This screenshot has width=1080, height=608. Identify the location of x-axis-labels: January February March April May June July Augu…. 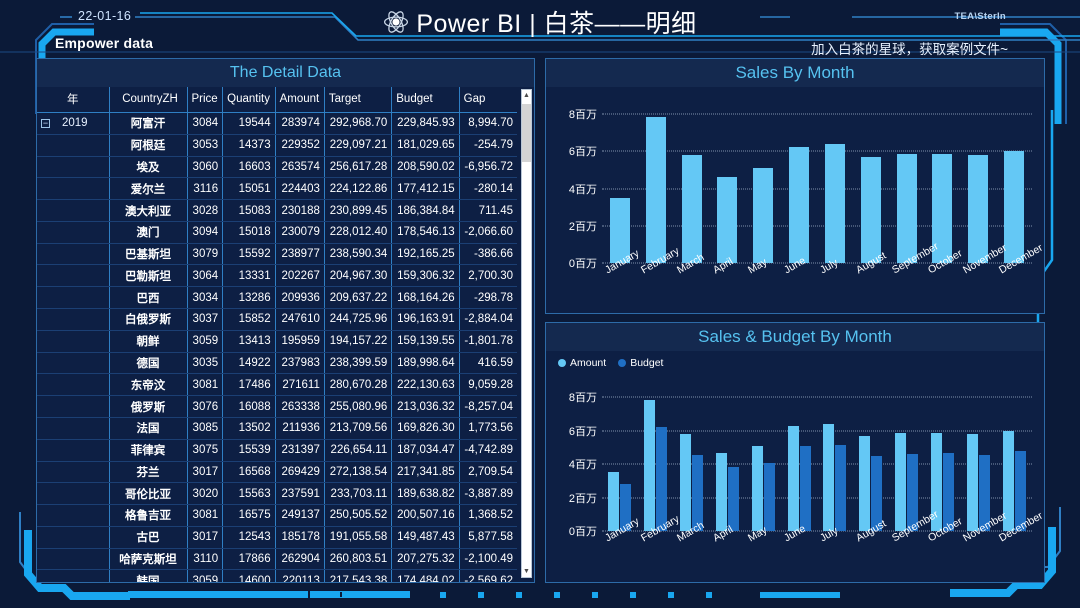
(823, 548).